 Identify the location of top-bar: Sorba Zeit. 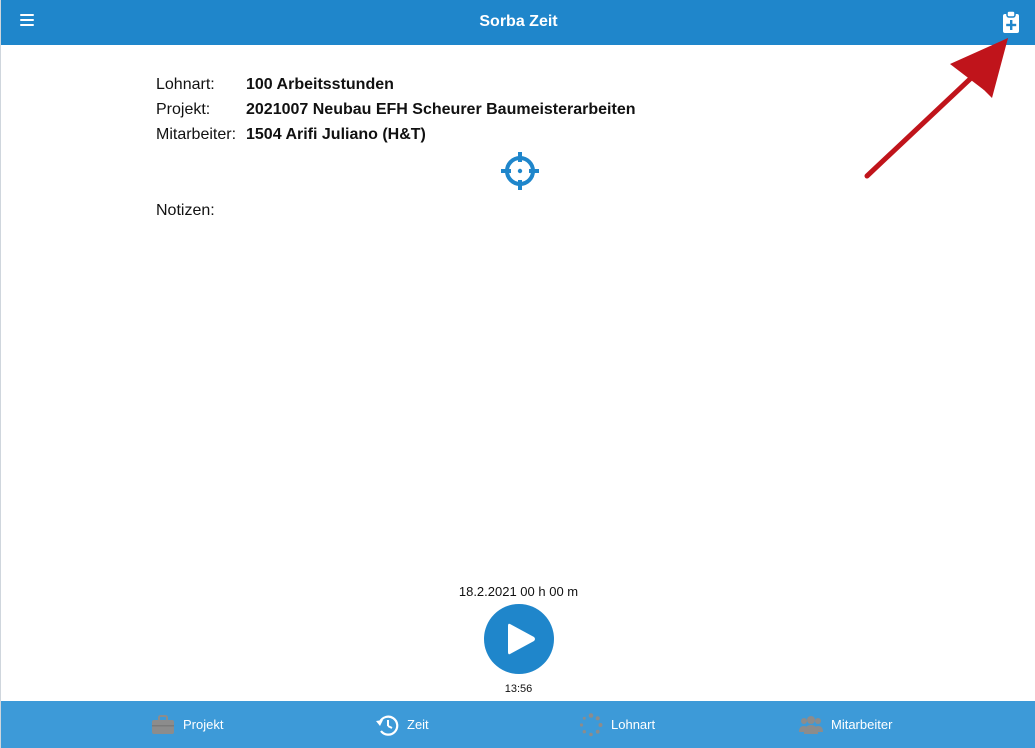
(518, 22).